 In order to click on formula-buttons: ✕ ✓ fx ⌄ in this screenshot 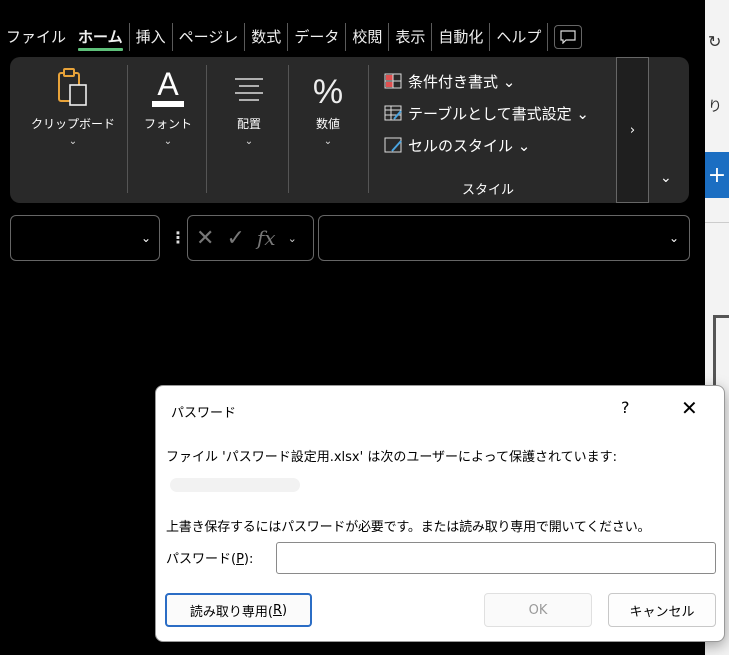, I will do `click(250, 238)`.